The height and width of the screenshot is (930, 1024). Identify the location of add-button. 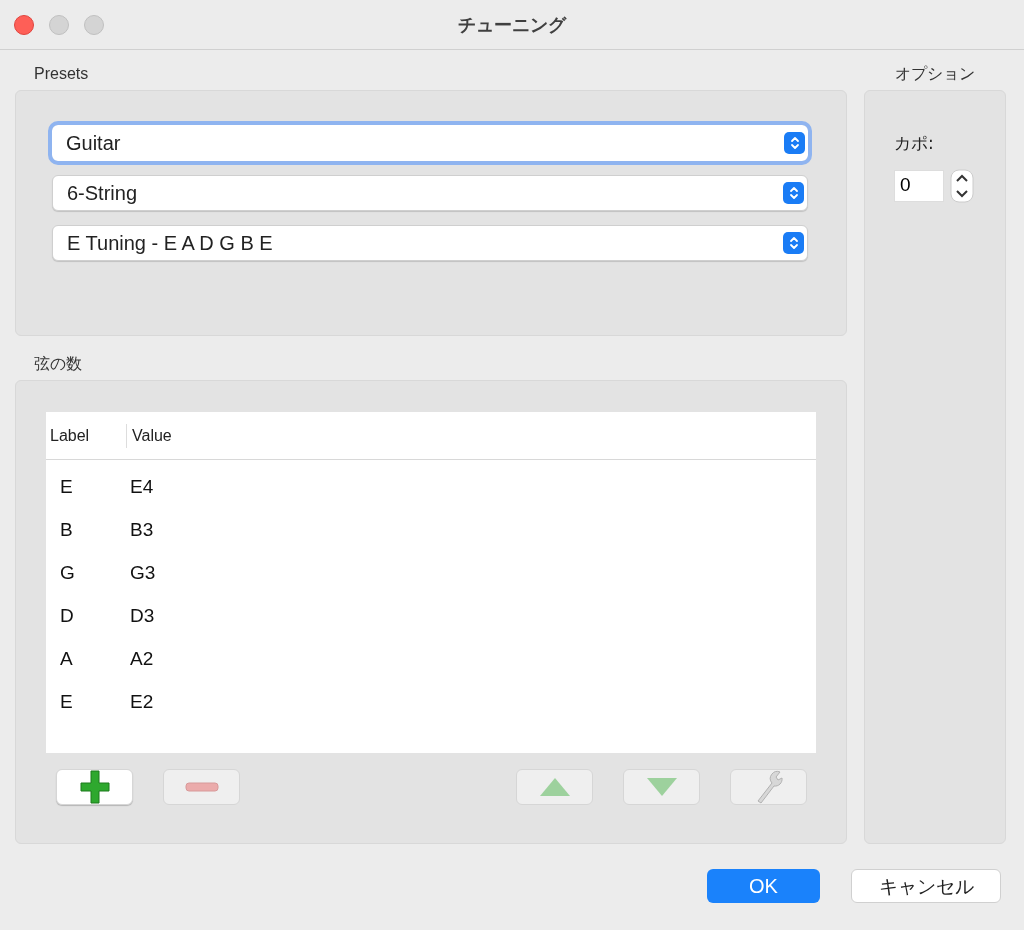
(94, 787).